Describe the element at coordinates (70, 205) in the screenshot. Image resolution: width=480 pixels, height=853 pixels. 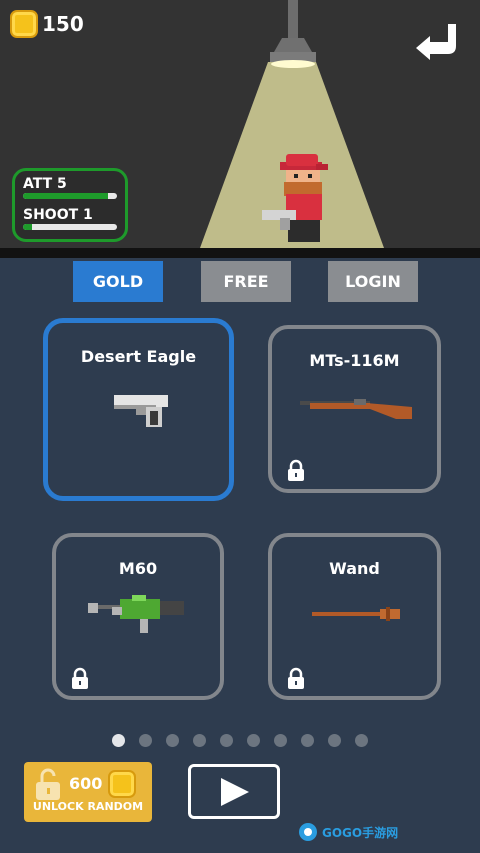
I see `stats-panel: ATT 5 SHOOT 1` at that location.